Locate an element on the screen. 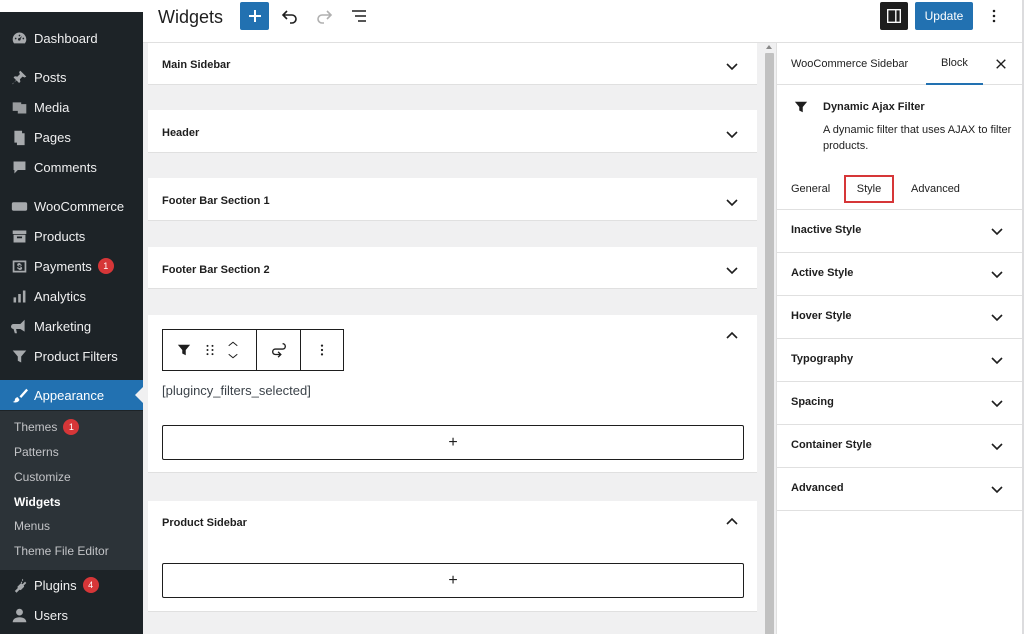 The height and width of the screenshot is (634, 1024). plus-icon: + is located at coordinates (453, 580).